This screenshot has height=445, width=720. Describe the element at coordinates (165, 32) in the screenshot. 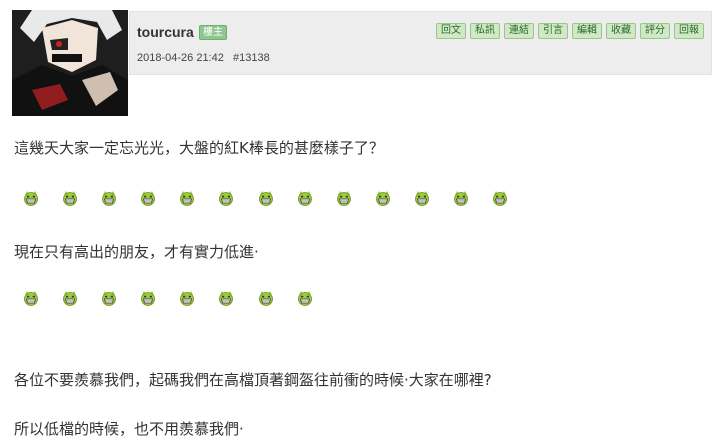

I see `username-link: tourcura` at that location.